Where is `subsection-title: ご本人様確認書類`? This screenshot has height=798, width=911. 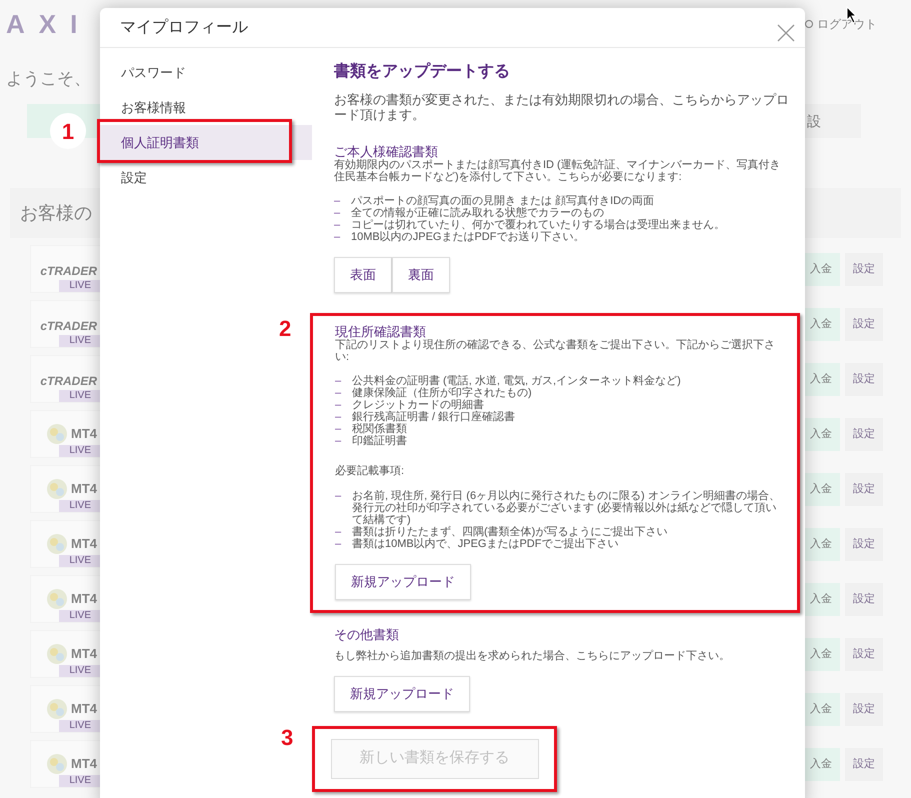
subsection-title: ご本人様確認書類 is located at coordinates (386, 151).